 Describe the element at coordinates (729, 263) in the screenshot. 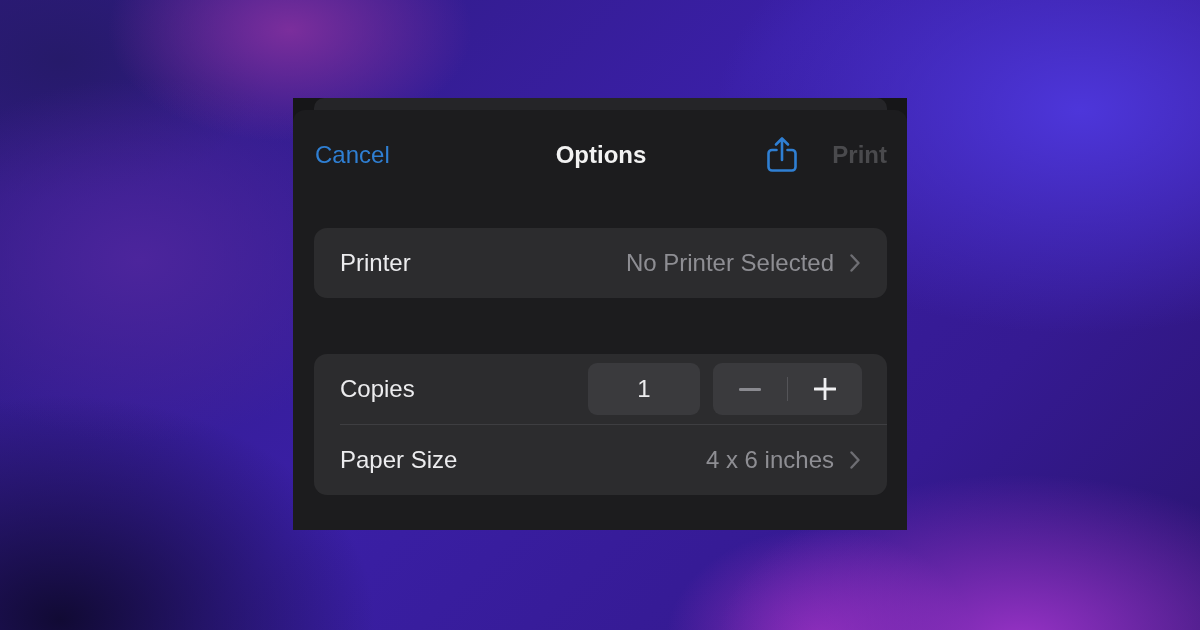

I see `setting-value: No Printer Selected` at that location.